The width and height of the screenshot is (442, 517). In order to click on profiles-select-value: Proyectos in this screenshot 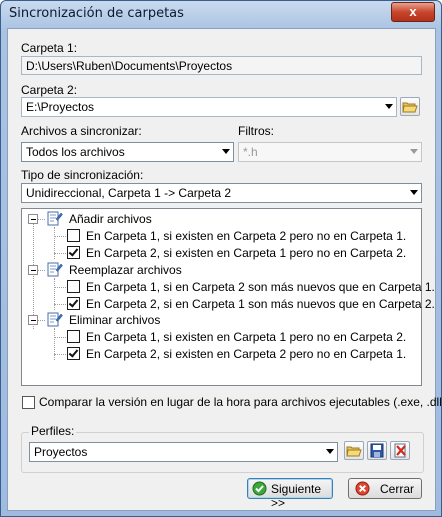, I will do `click(61, 452)`.